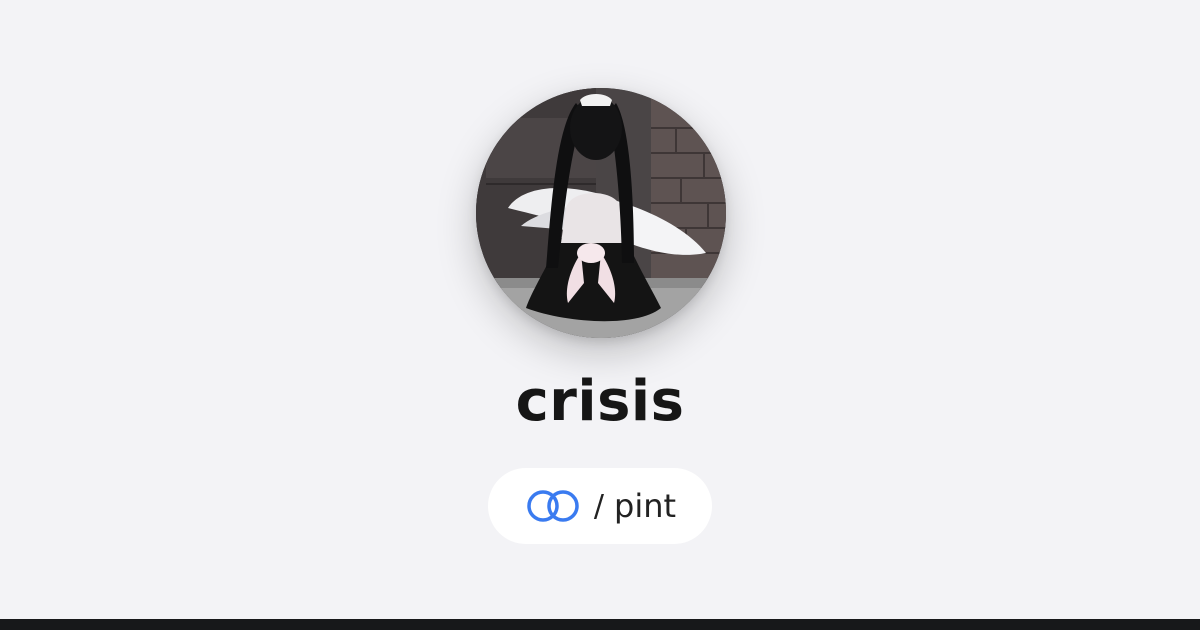 The image size is (1200, 630). I want to click on avatar-photo, so click(601, 213).